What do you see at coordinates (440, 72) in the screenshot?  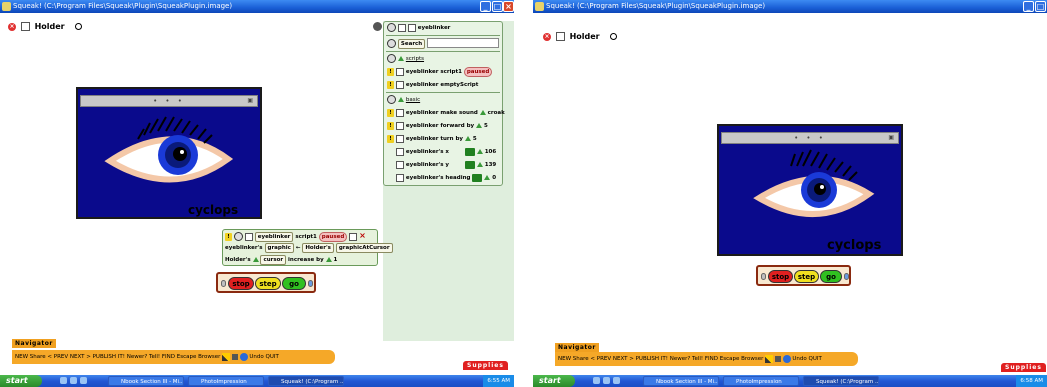 I see `viewer-row: ! eyeblinker script1 paused` at bounding box center [440, 72].